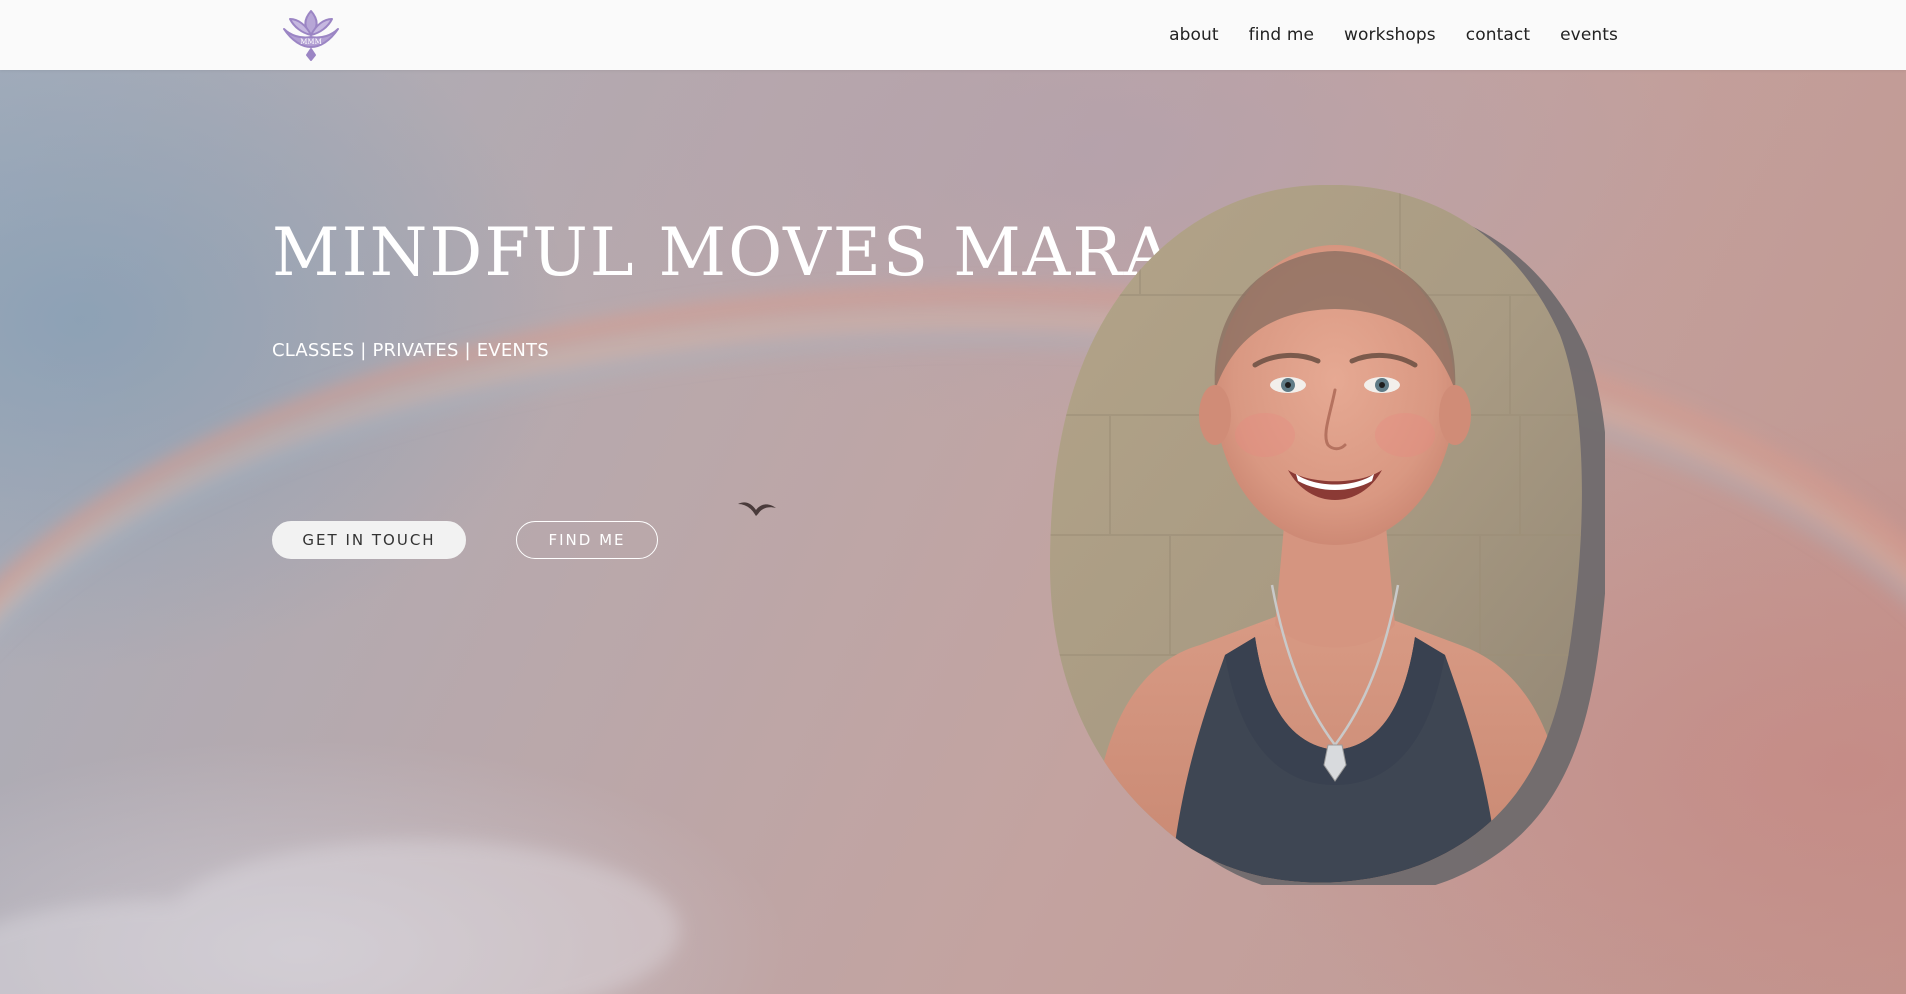  I want to click on nav-link-workshops: workshops, so click(1390, 35).